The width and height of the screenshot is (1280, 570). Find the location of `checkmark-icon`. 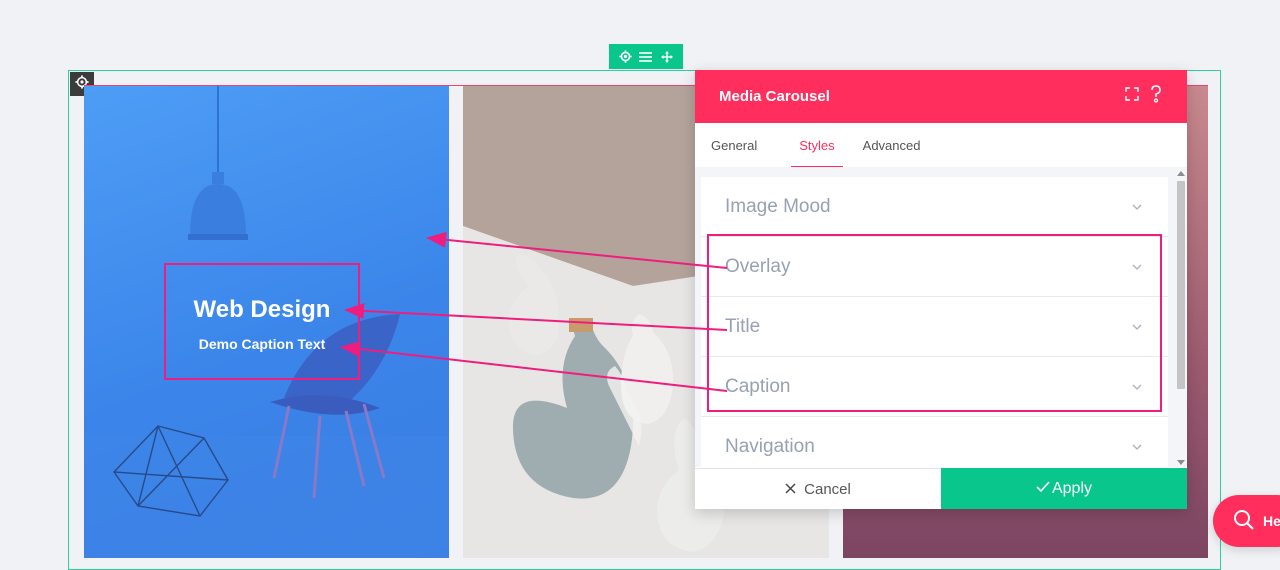

checkmark-icon is located at coordinates (1043, 489).